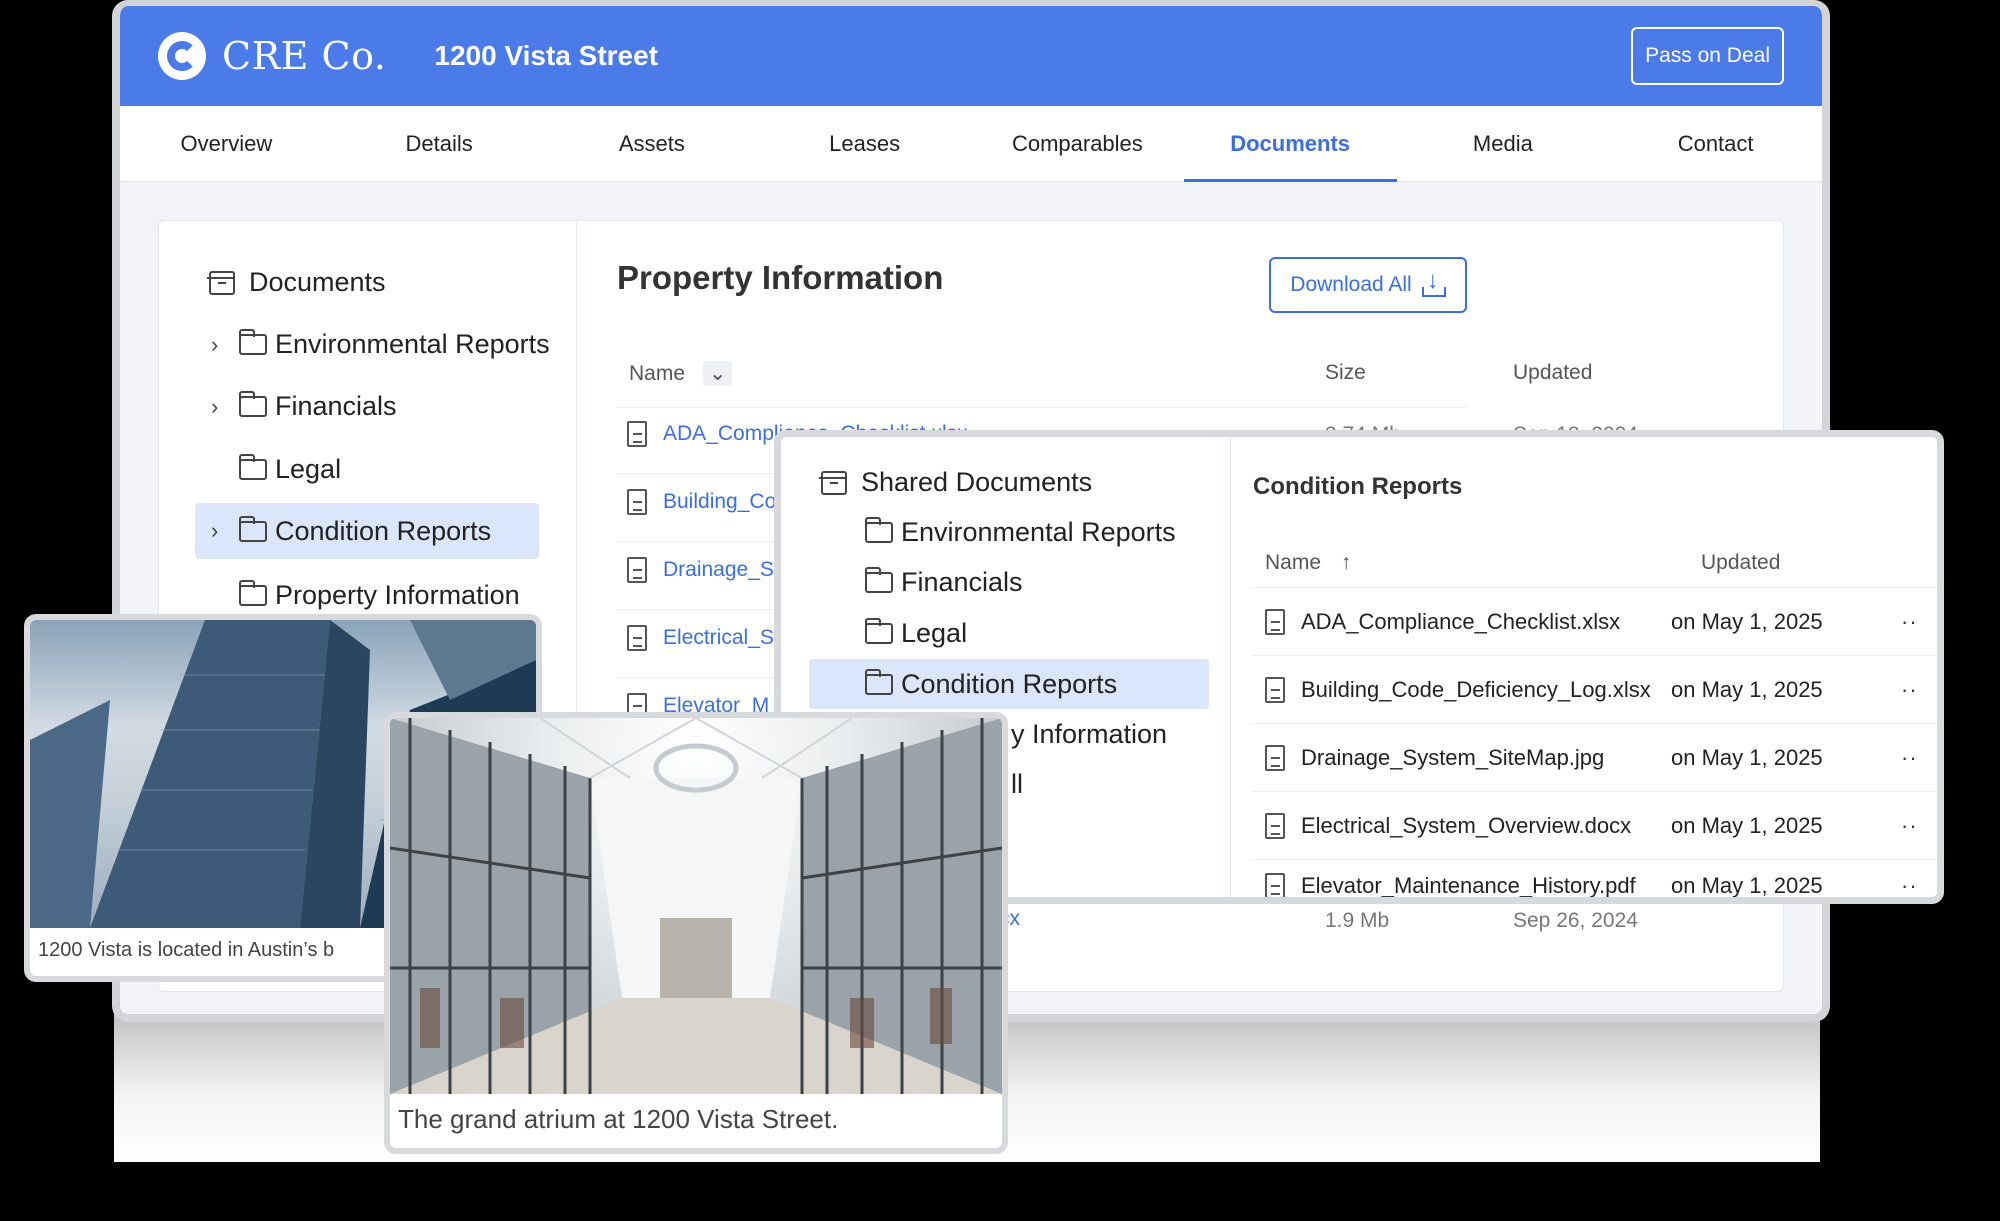  Describe the element at coordinates (1740, 563) in the screenshot. I see `shared-column-updated: Updated` at that location.